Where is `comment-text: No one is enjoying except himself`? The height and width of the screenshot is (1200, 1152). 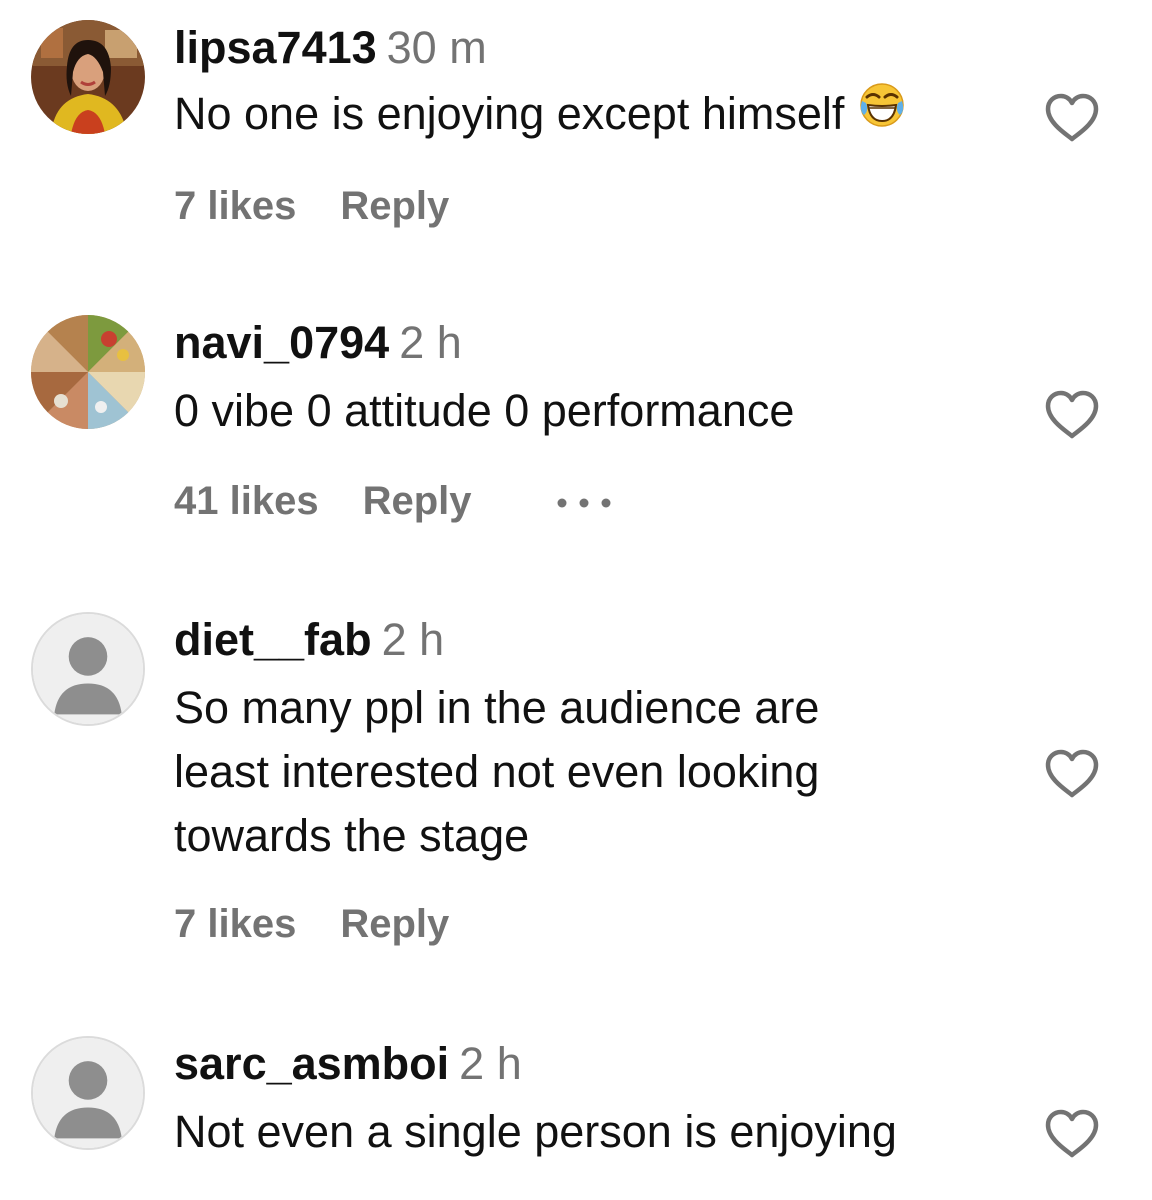 comment-text: No one is enjoying except himself is located at coordinates (540, 114).